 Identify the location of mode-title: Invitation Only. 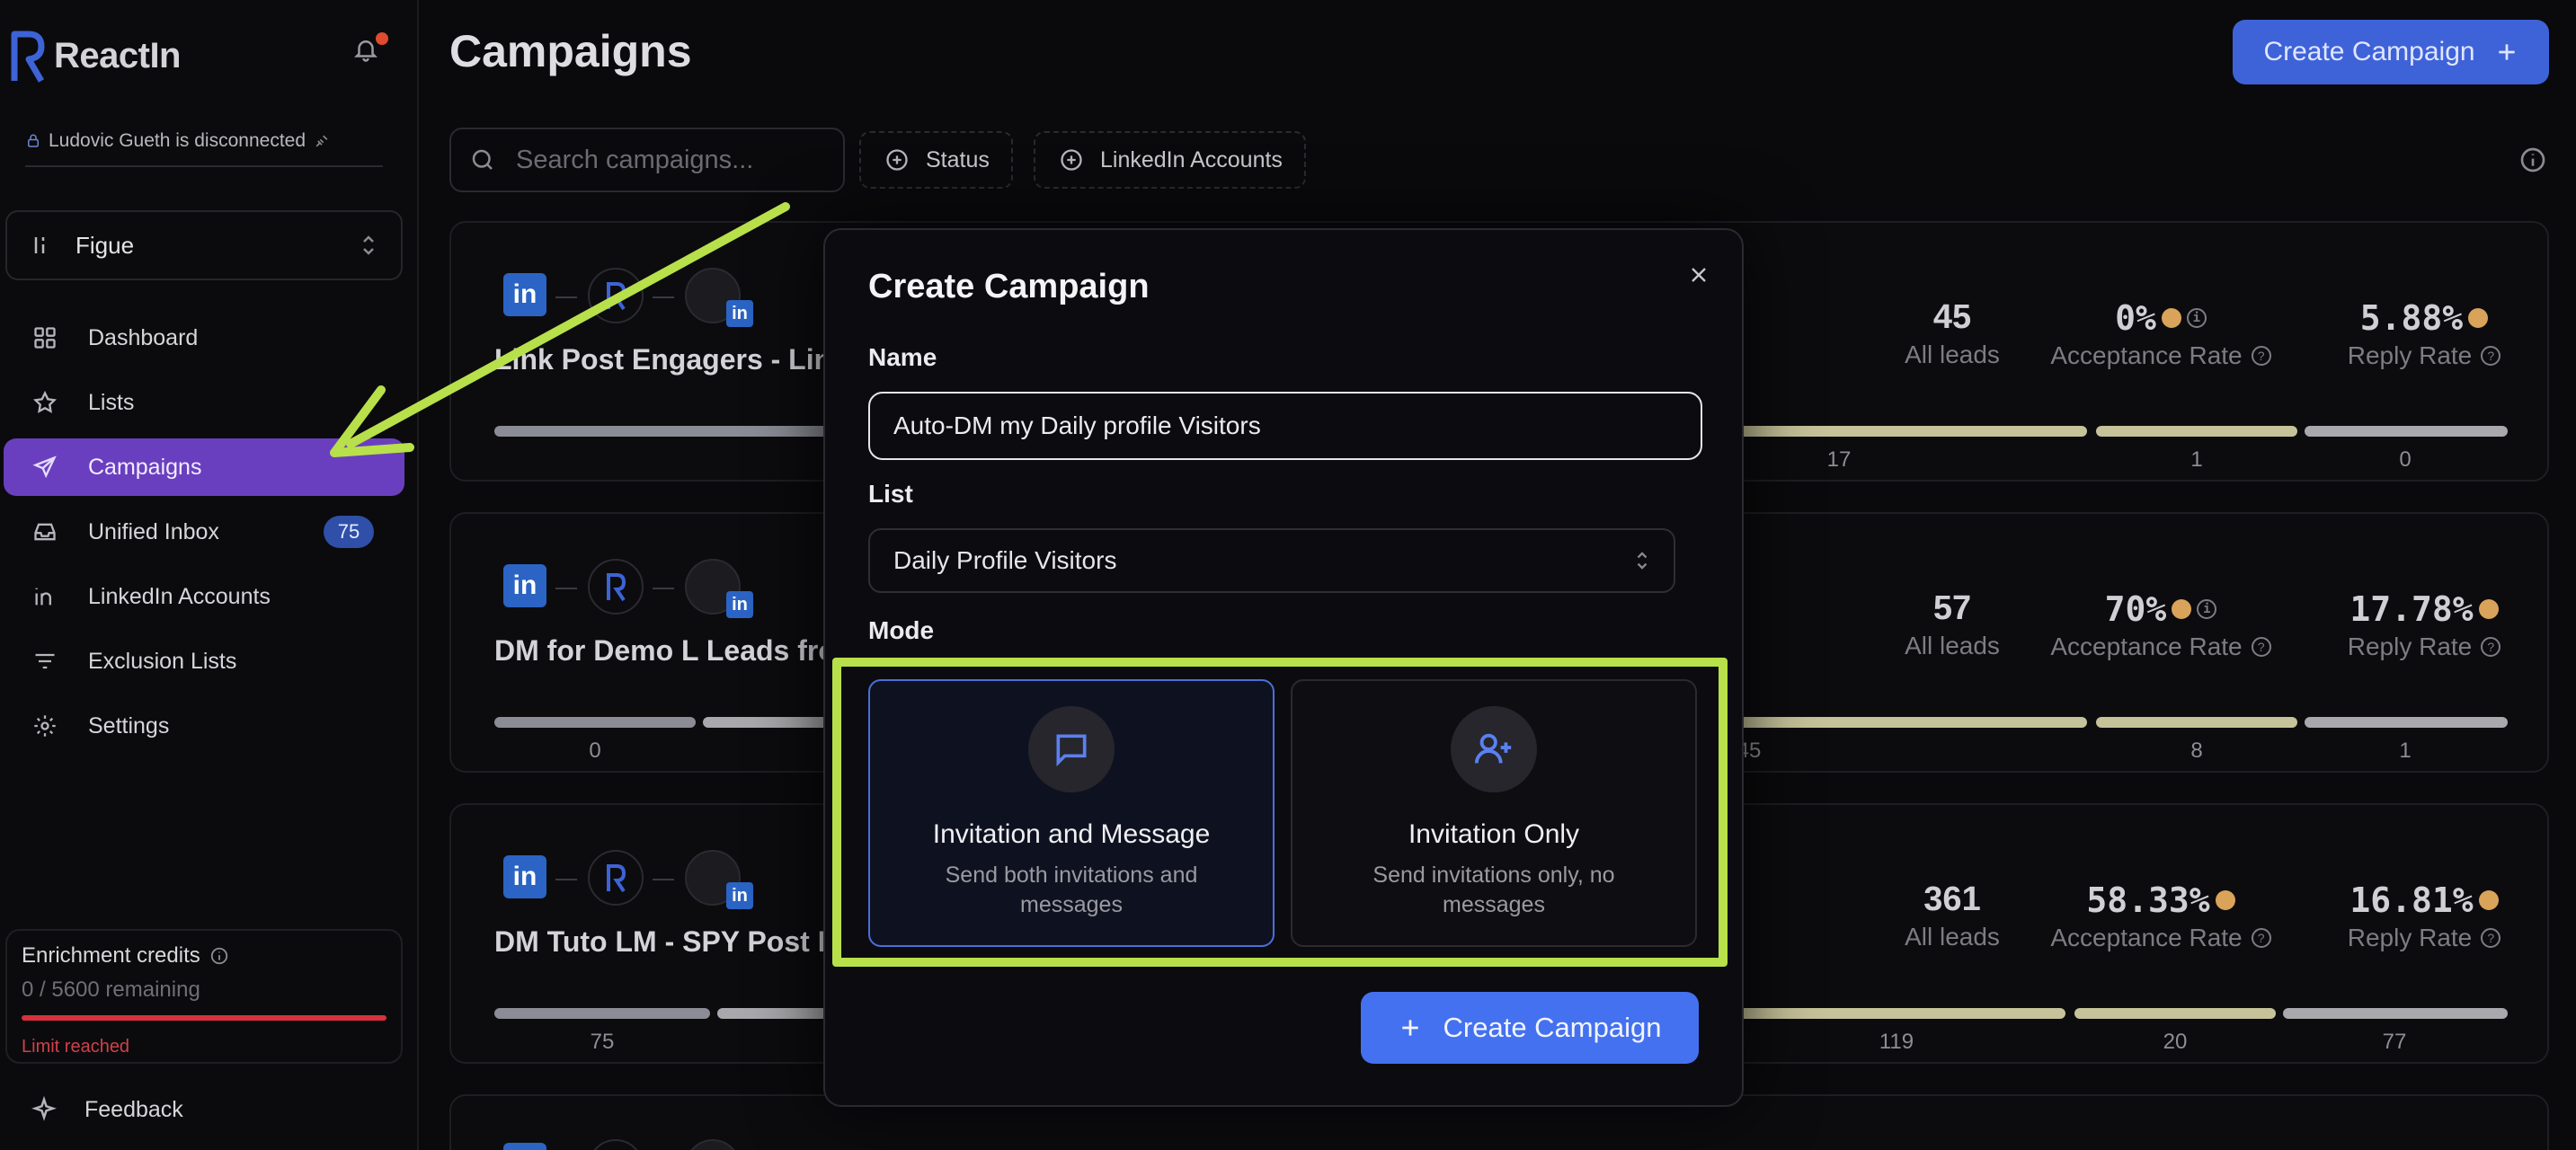
(1494, 834).